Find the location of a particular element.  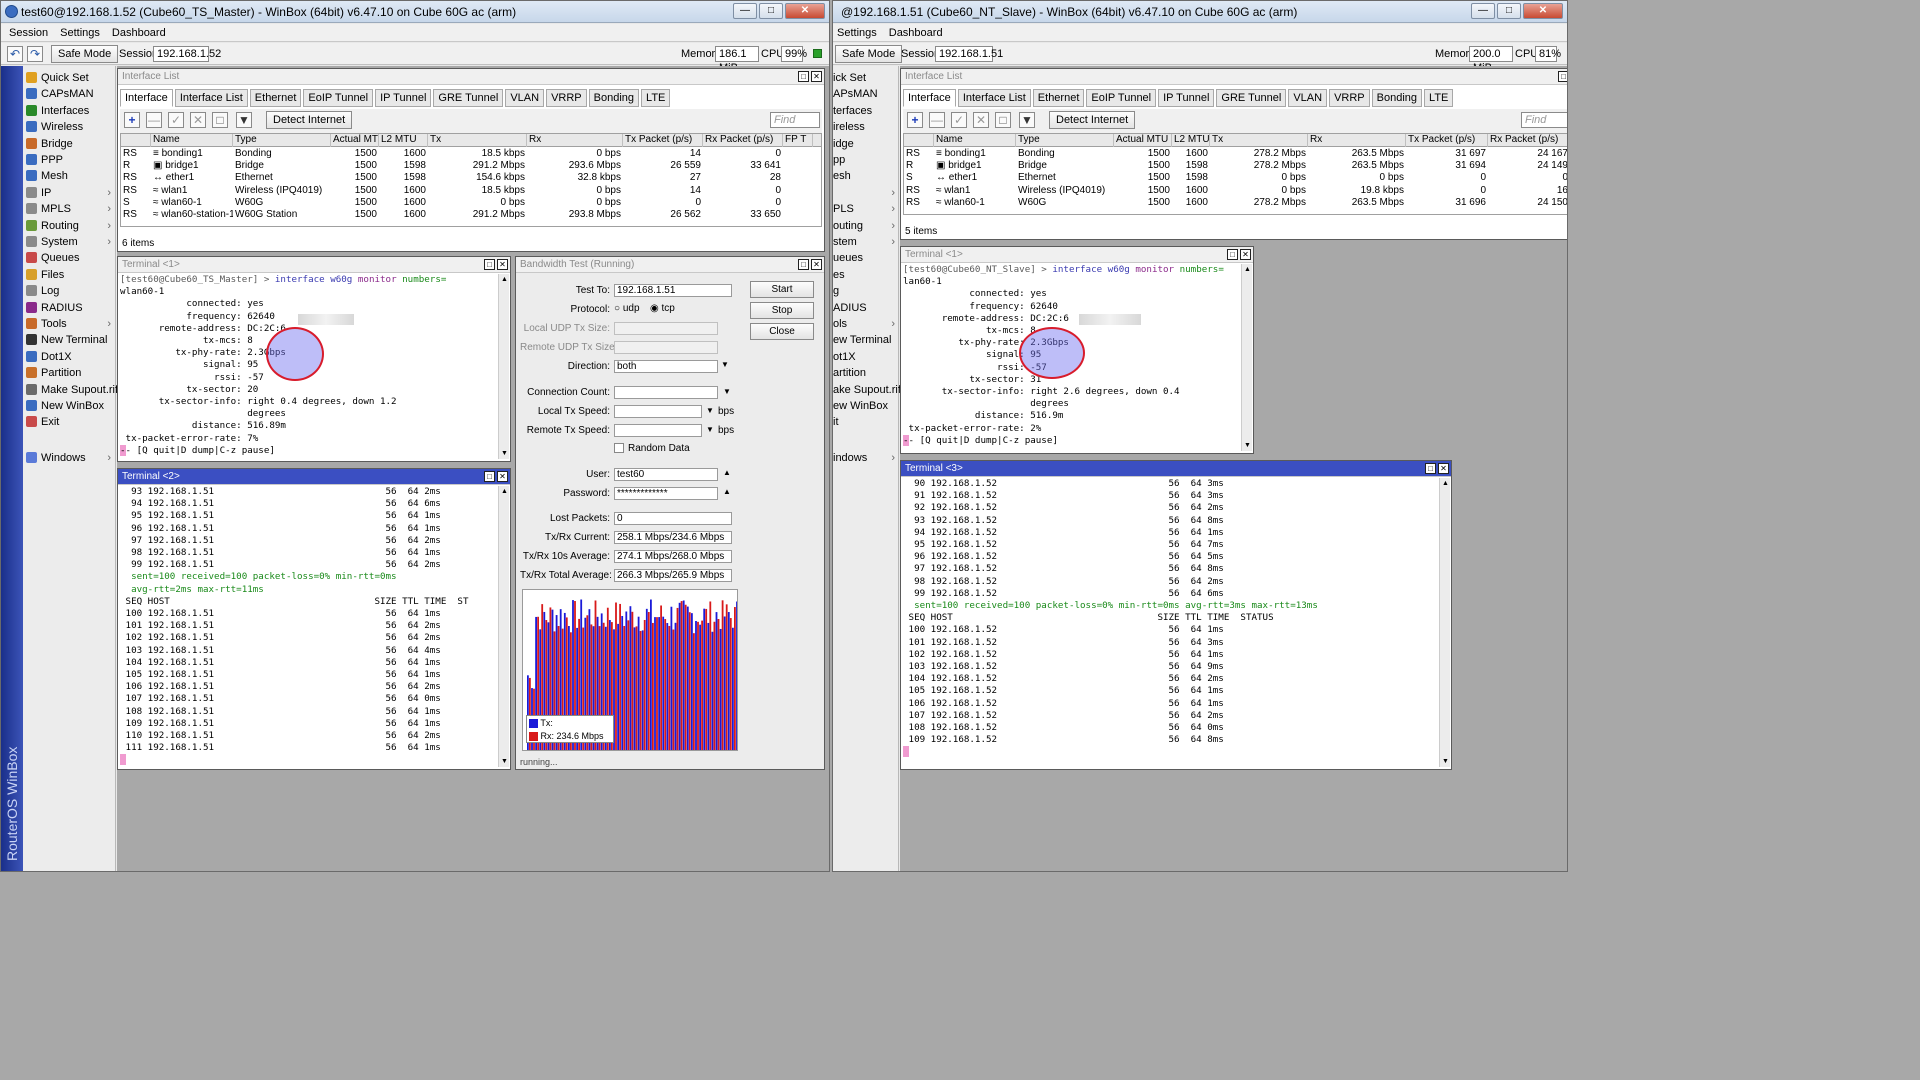

filter-icon: ▼ is located at coordinates (1027, 120).